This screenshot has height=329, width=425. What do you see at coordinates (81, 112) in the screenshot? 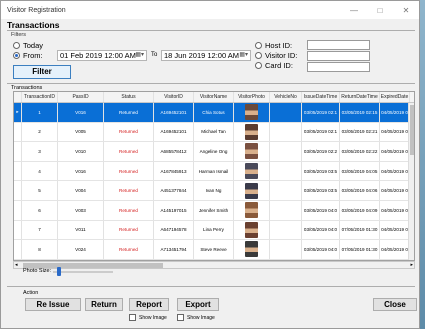
I see `pass-id-cell: V016` at bounding box center [81, 112].